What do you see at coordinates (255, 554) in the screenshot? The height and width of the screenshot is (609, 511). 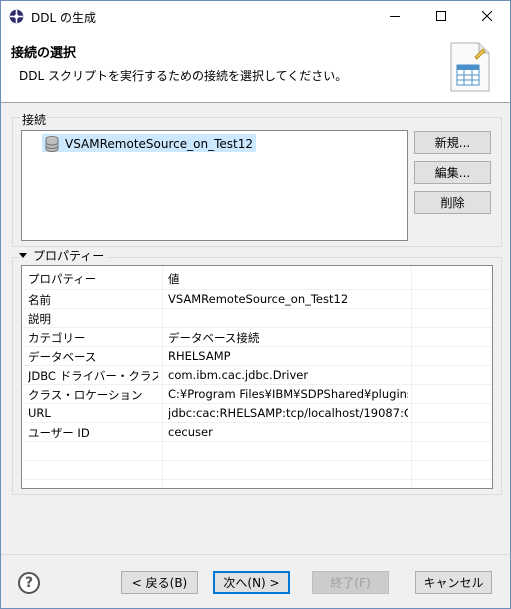 I see `footer-divider` at bounding box center [255, 554].